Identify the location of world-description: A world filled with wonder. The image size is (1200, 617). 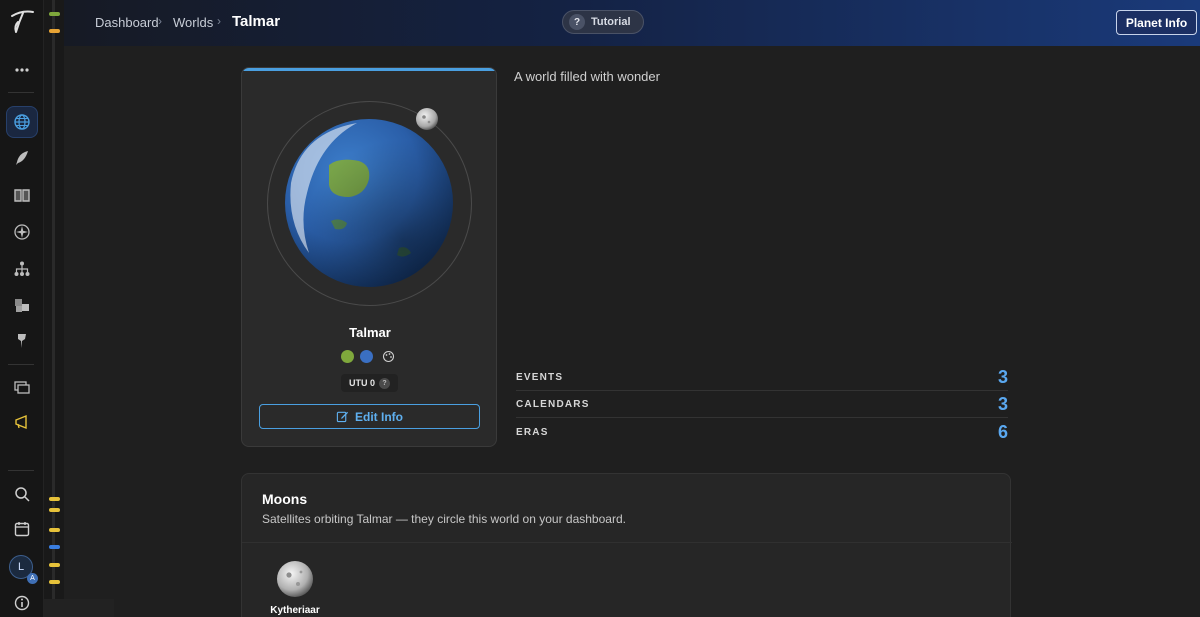
(587, 76).